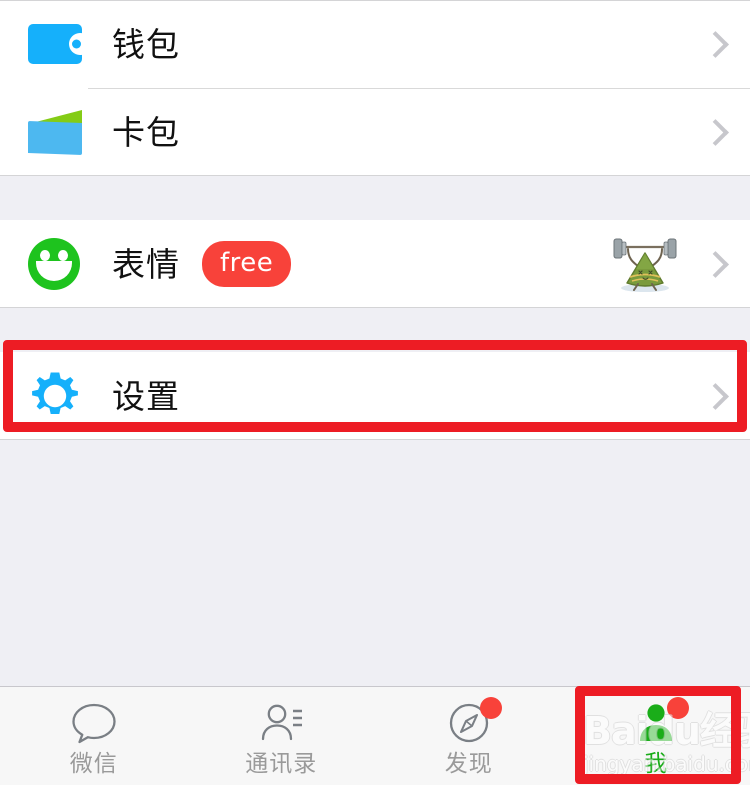 This screenshot has height=785, width=750. What do you see at coordinates (375, 0) in the screenshot?
I see `top-divider` at bounding box center [375, 0].